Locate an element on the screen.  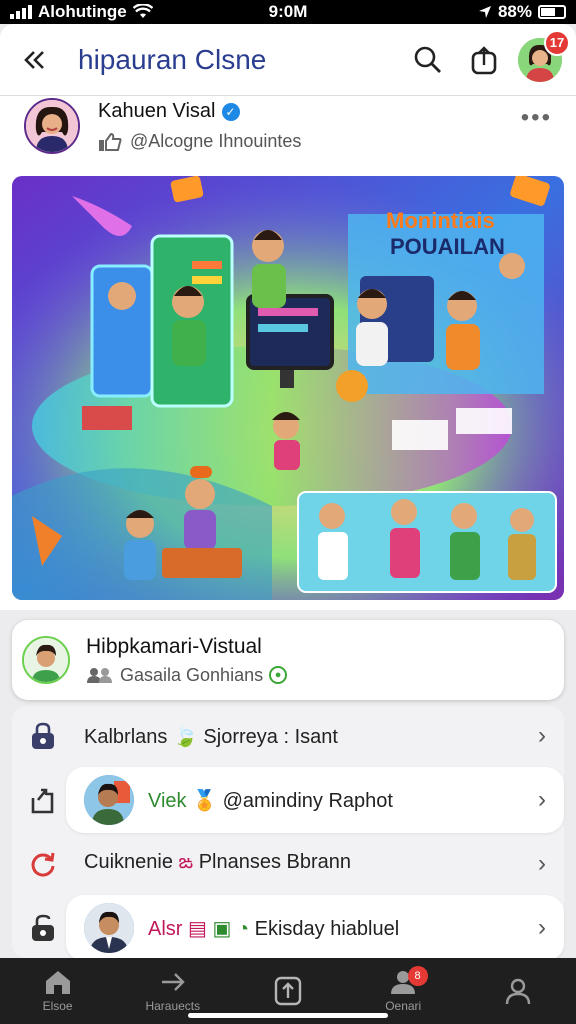
user-card: Hibpkamari-Vistual Gasaila Gonhians ● is located at coordinates (288, 660).